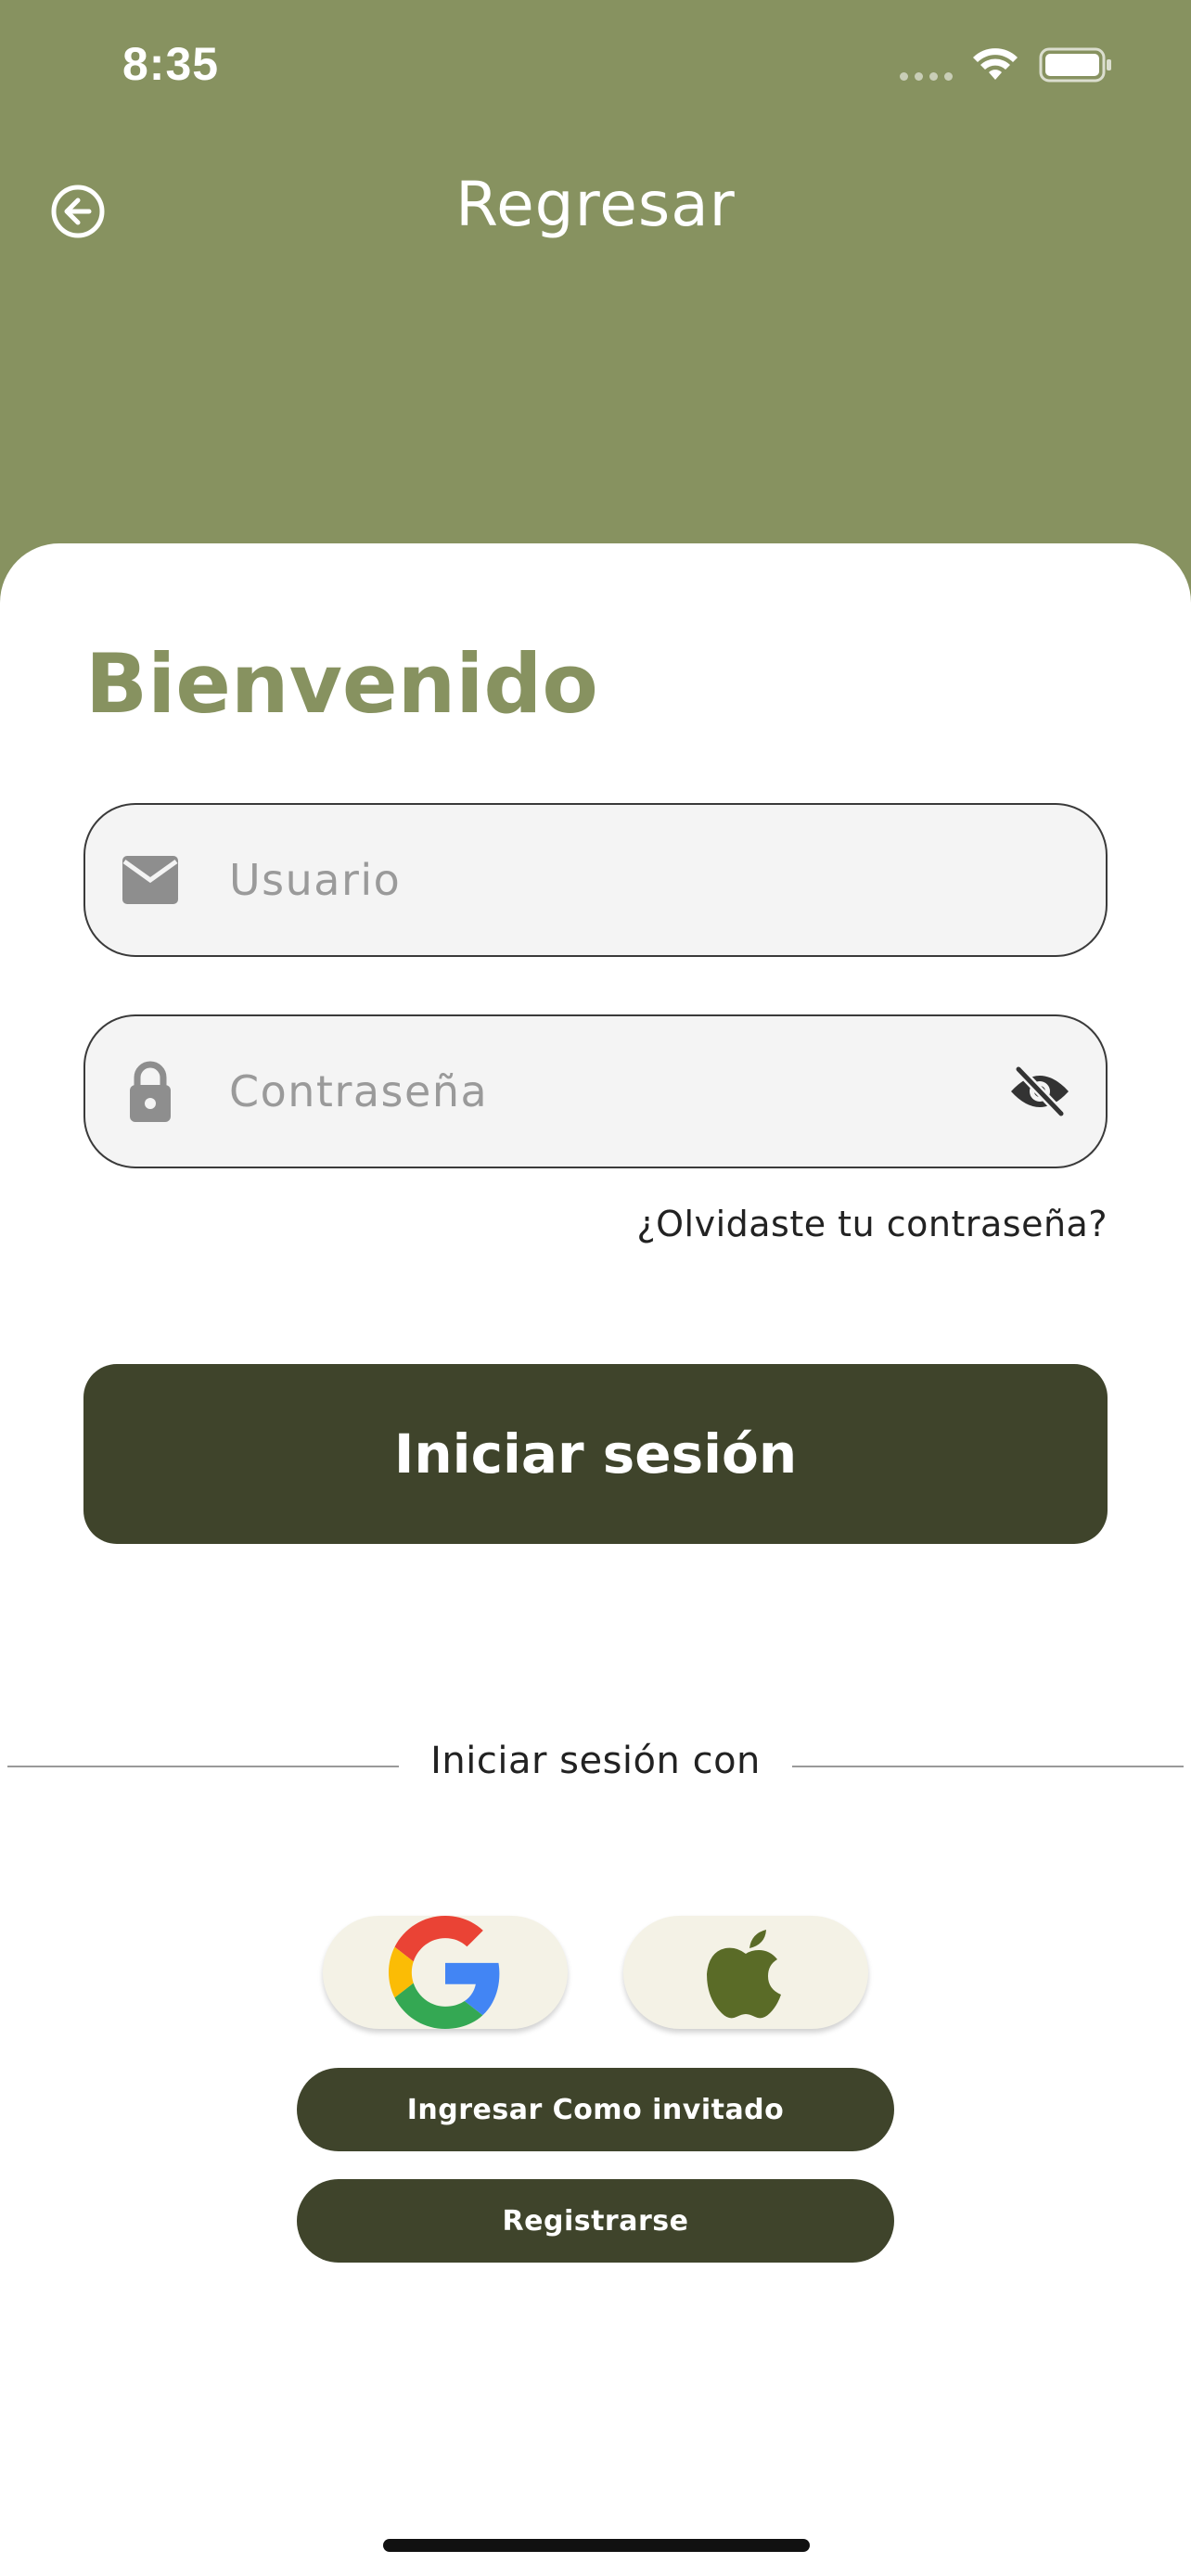 The width and height of the screenshot is (1191, 2576). Describe the element at coordinates (926, 76) in the screenshot. I see `cellular-signal-icon` at that location.